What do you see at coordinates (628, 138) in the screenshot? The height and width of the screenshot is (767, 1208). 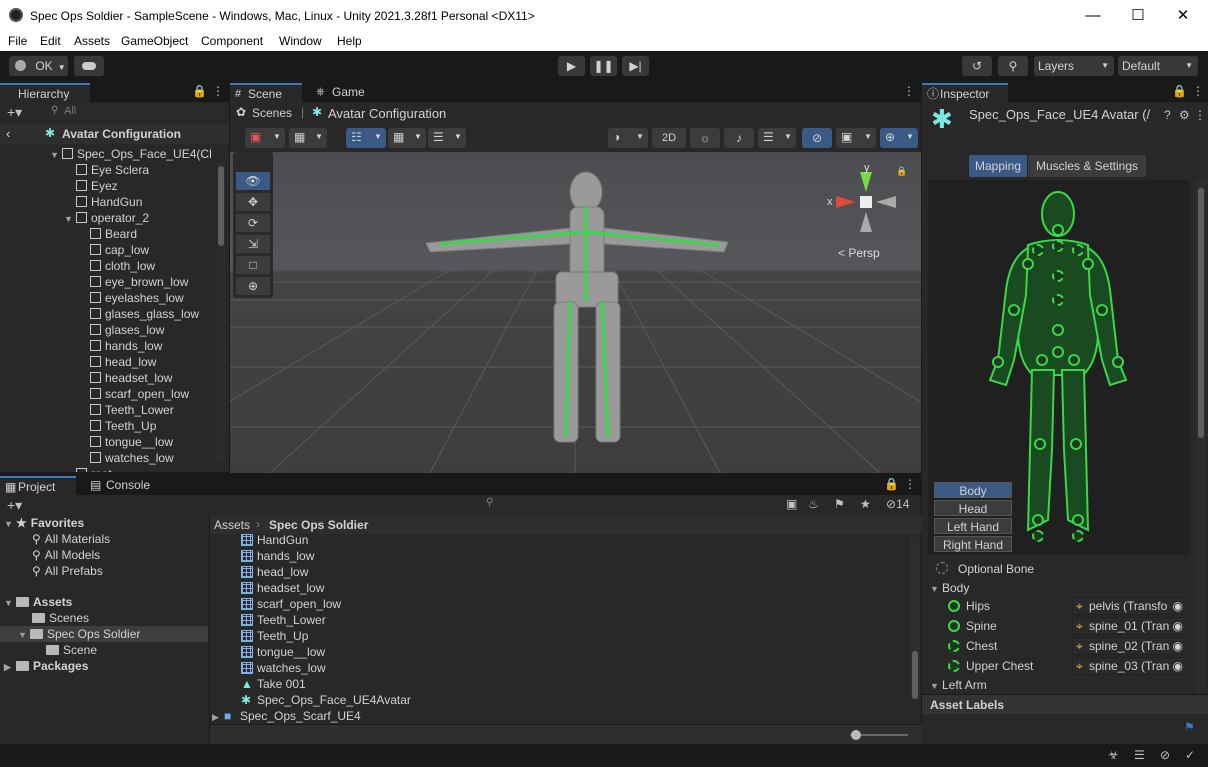 I see `shading-dropdown: ◑ ▼` at bounding box center [628, 138].